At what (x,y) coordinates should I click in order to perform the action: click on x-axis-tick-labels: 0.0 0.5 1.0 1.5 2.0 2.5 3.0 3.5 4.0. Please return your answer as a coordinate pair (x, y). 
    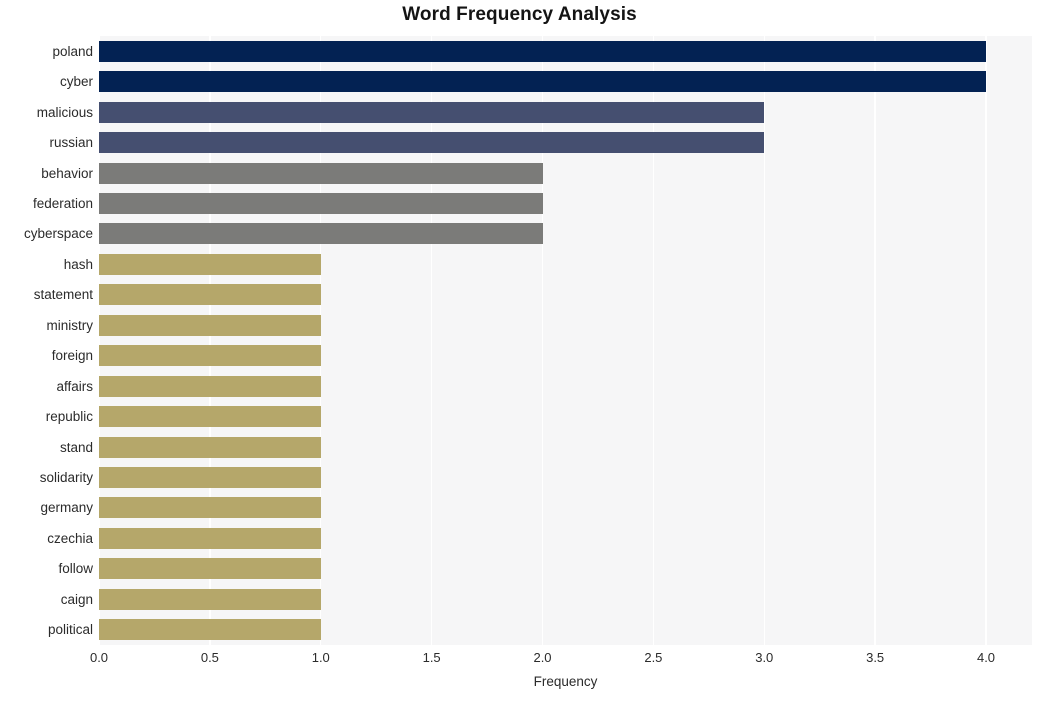
    Looking at the image, I should click on (519, 660).